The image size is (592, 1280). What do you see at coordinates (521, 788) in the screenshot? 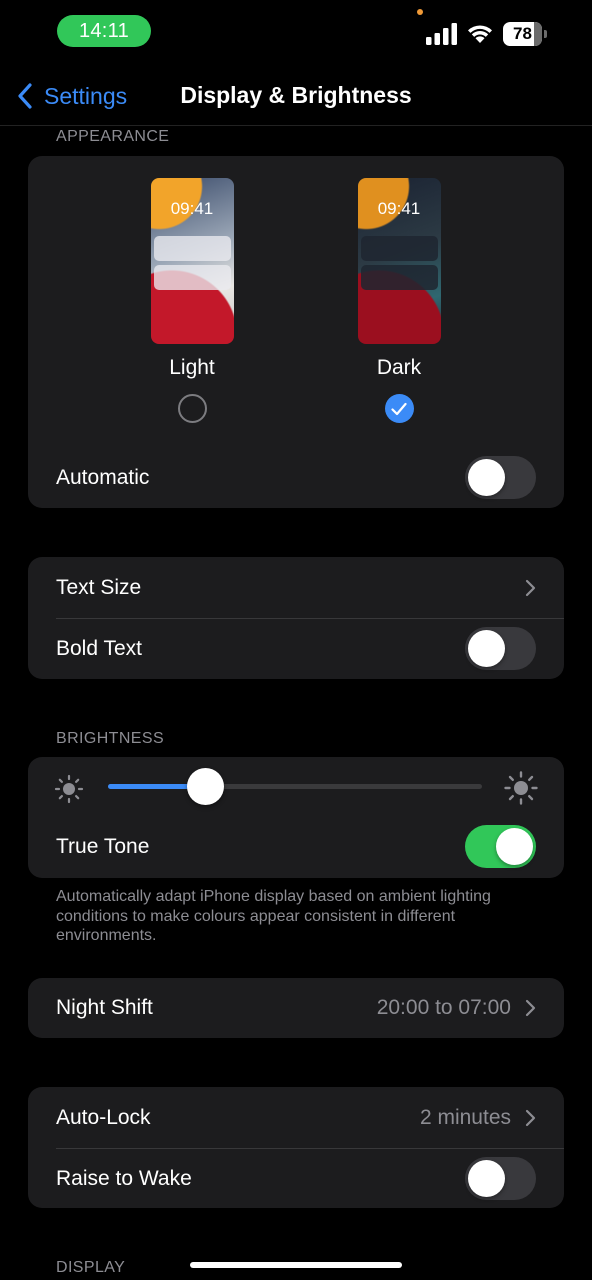
I see `sun-max-icon` at bounding box center [521, 788].